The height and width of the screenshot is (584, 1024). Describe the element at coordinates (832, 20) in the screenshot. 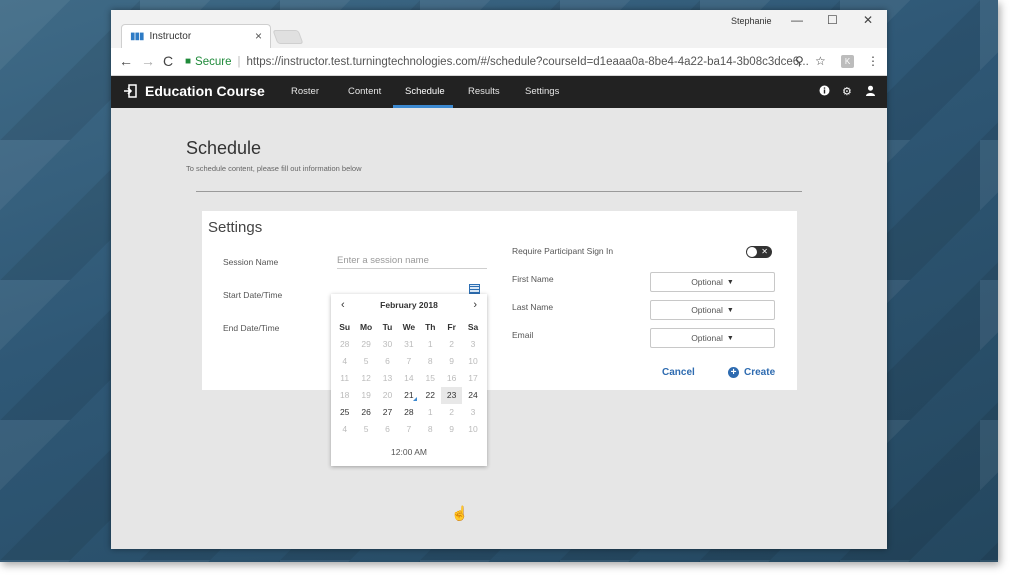

I see `maximize-icon: ☐` at that location.